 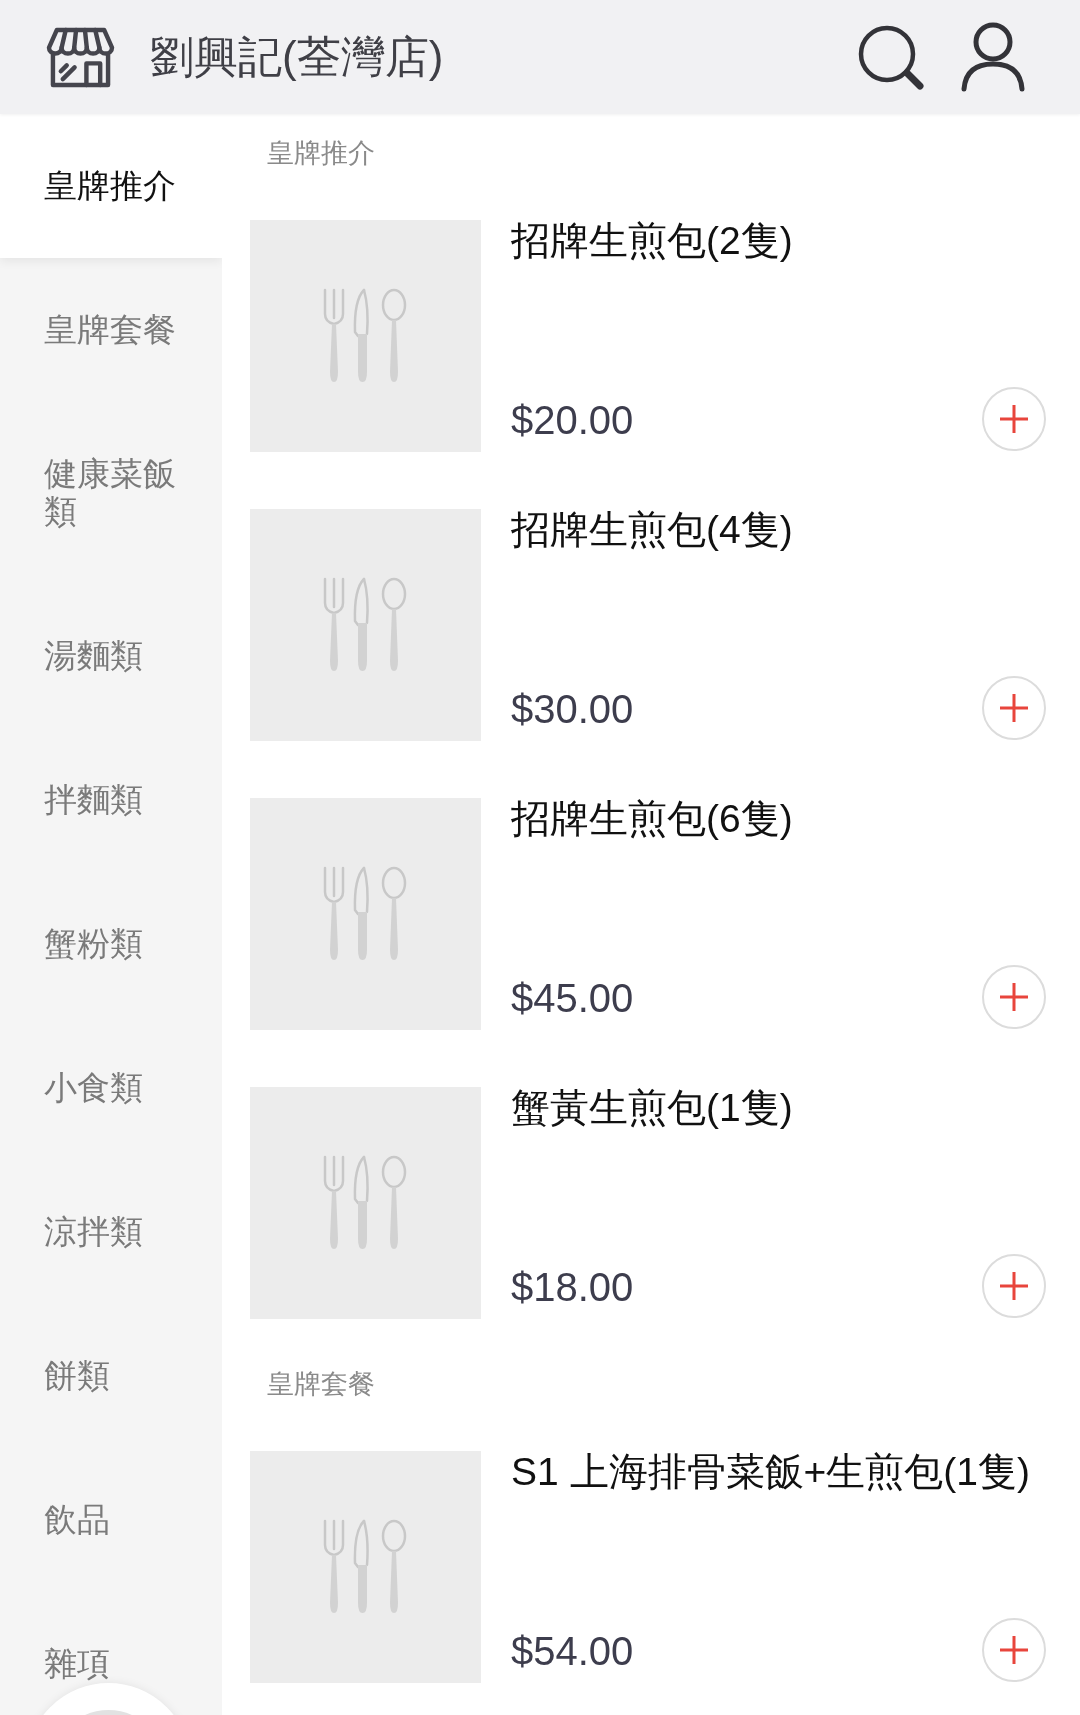 What do you see at coordinates (111, 1088) in the screenshot?
I see `category-item: 小食類` at bounding box center [111, 1088].